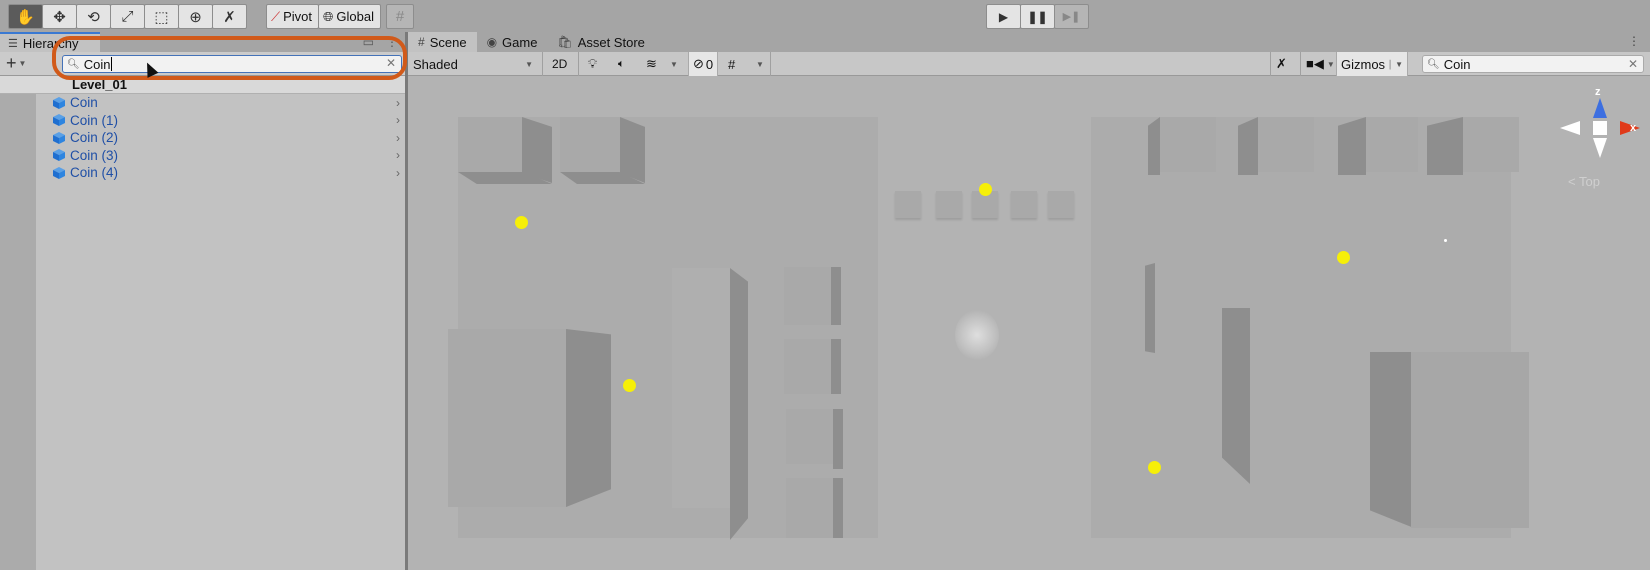 The width and height of the screenshot is (1650, 570). I want to click on item-label: Coin (3), so click(94, 155).